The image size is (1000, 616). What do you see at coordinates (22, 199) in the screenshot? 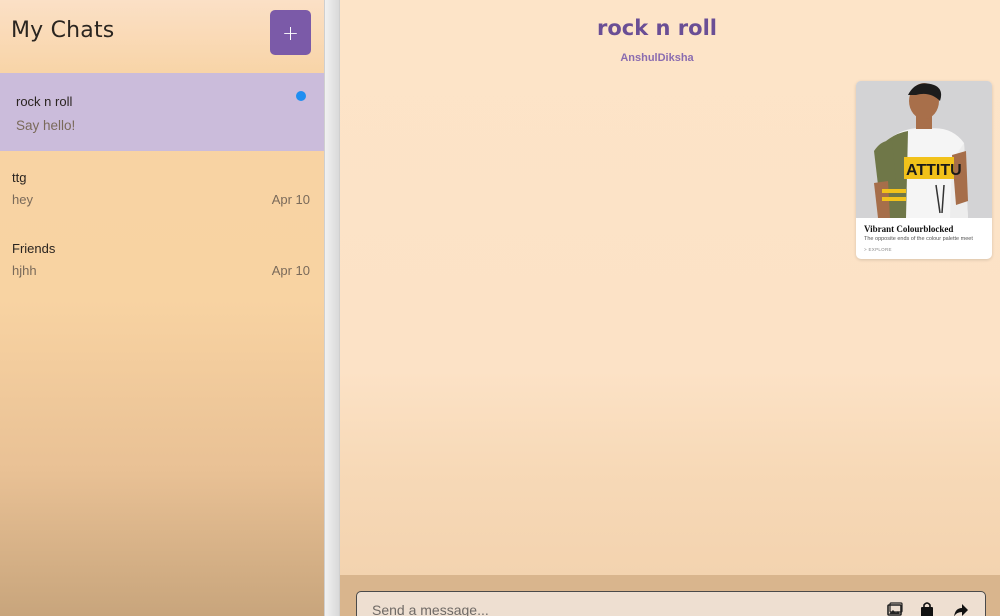
I see `chat-last-message: hey` at bounding box center [22, 199].